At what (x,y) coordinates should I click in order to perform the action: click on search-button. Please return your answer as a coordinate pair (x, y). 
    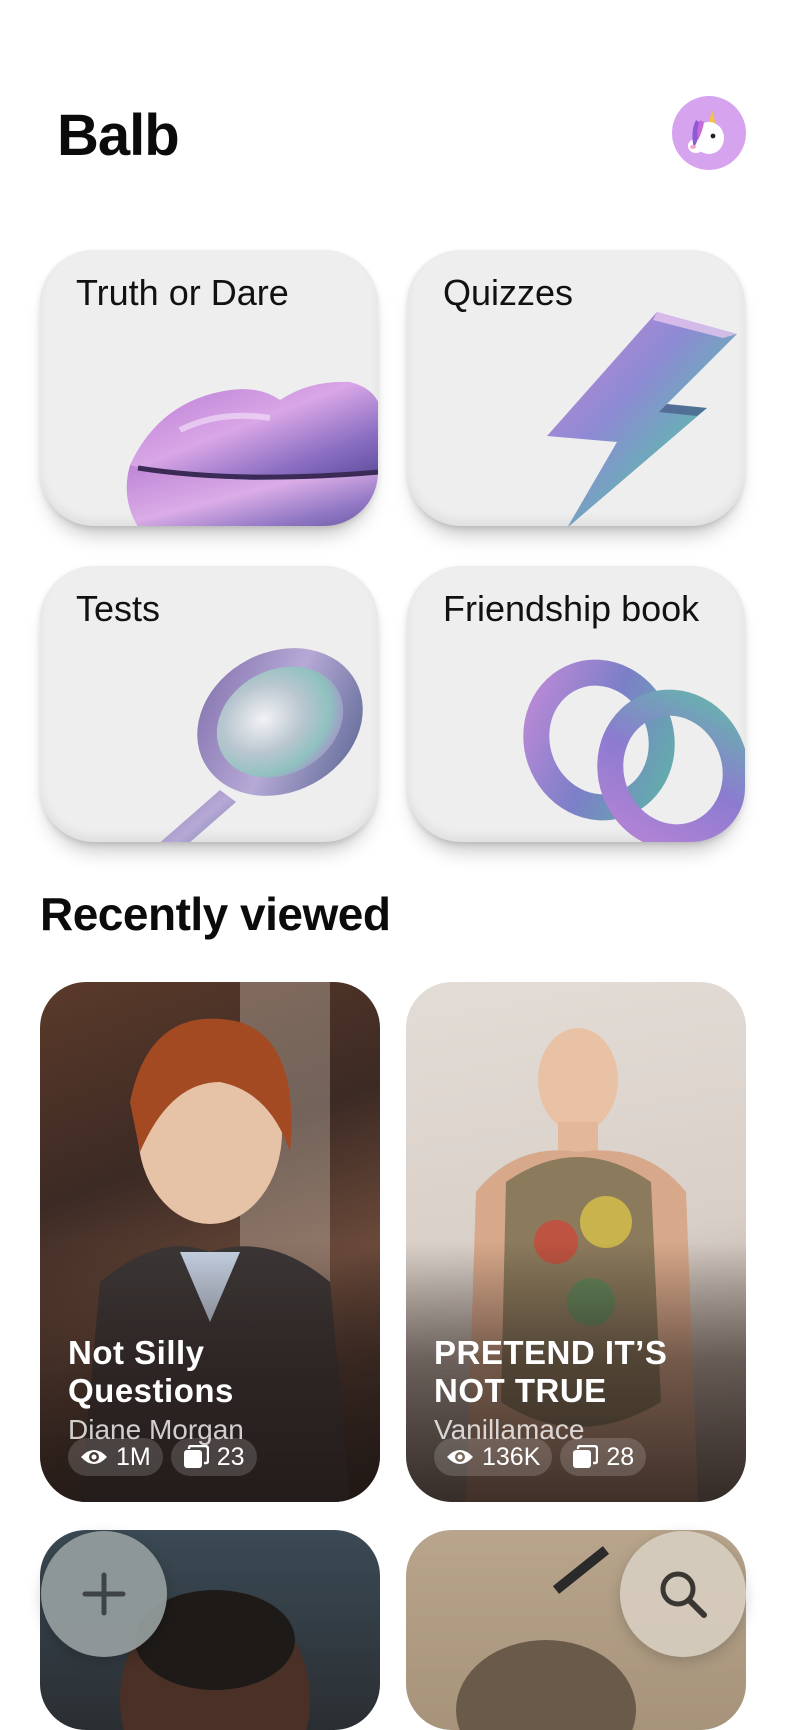
    Looking at the image, I should click on (683, 1594).